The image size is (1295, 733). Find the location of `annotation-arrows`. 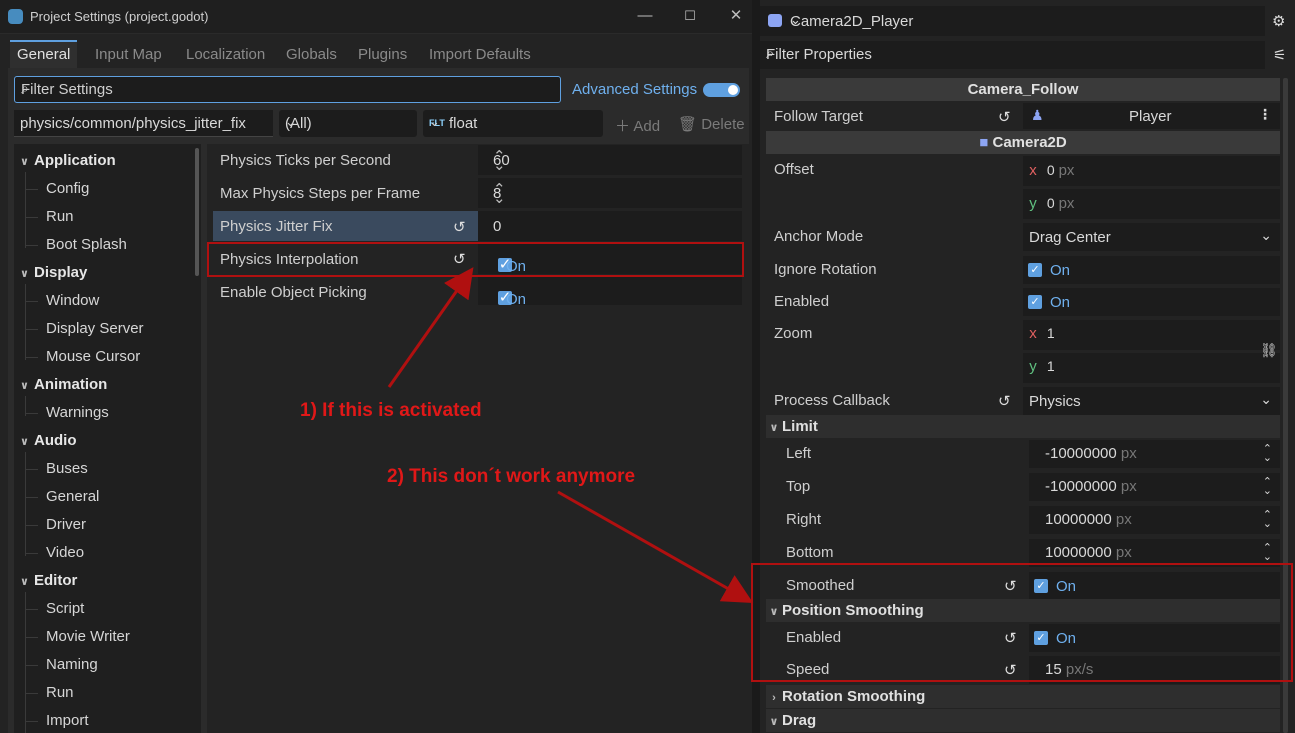

annotation-arrows is located at coordinates (570, 435).